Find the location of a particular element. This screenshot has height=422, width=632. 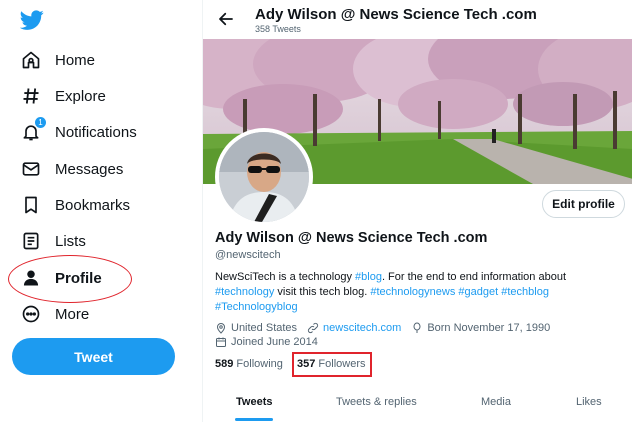

sidebar-item-more: More is located at coordinates (54, 314).